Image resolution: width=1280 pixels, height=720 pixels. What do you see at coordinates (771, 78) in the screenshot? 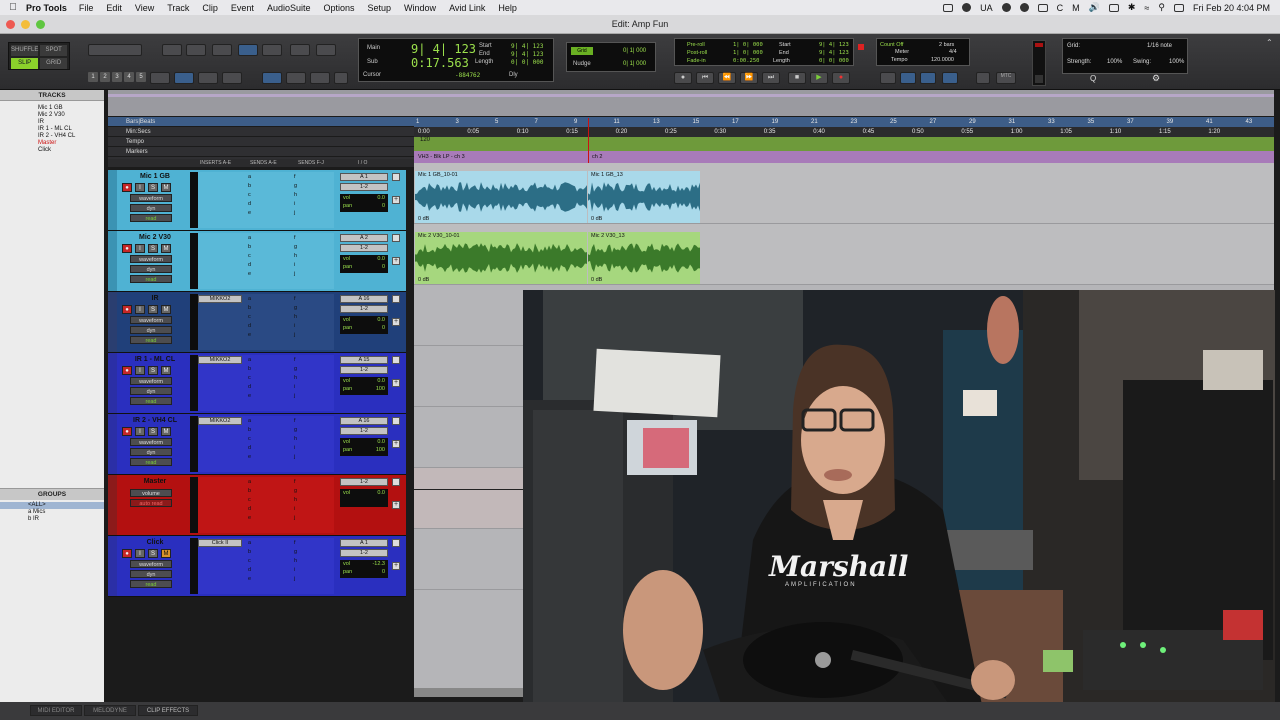
I see `go-to-end-button: ⏭` at bounding box center [771, 78].